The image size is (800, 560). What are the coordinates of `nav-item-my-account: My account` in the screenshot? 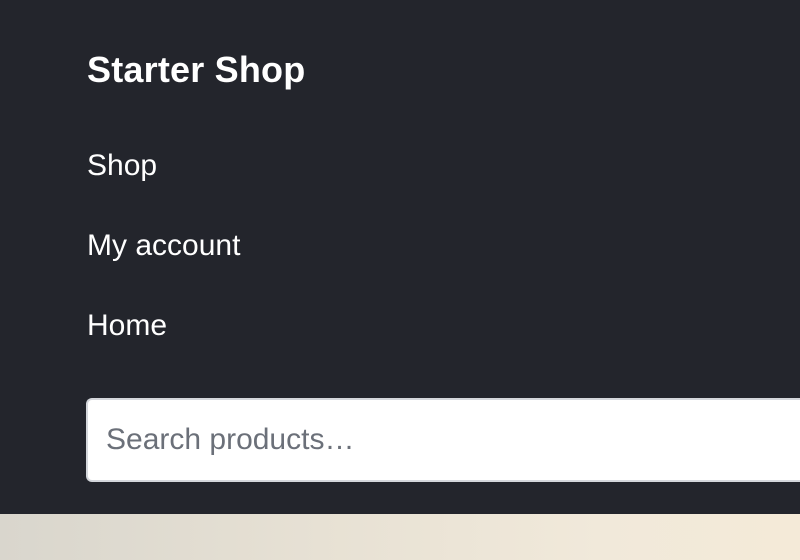 It's located at (163, 265).